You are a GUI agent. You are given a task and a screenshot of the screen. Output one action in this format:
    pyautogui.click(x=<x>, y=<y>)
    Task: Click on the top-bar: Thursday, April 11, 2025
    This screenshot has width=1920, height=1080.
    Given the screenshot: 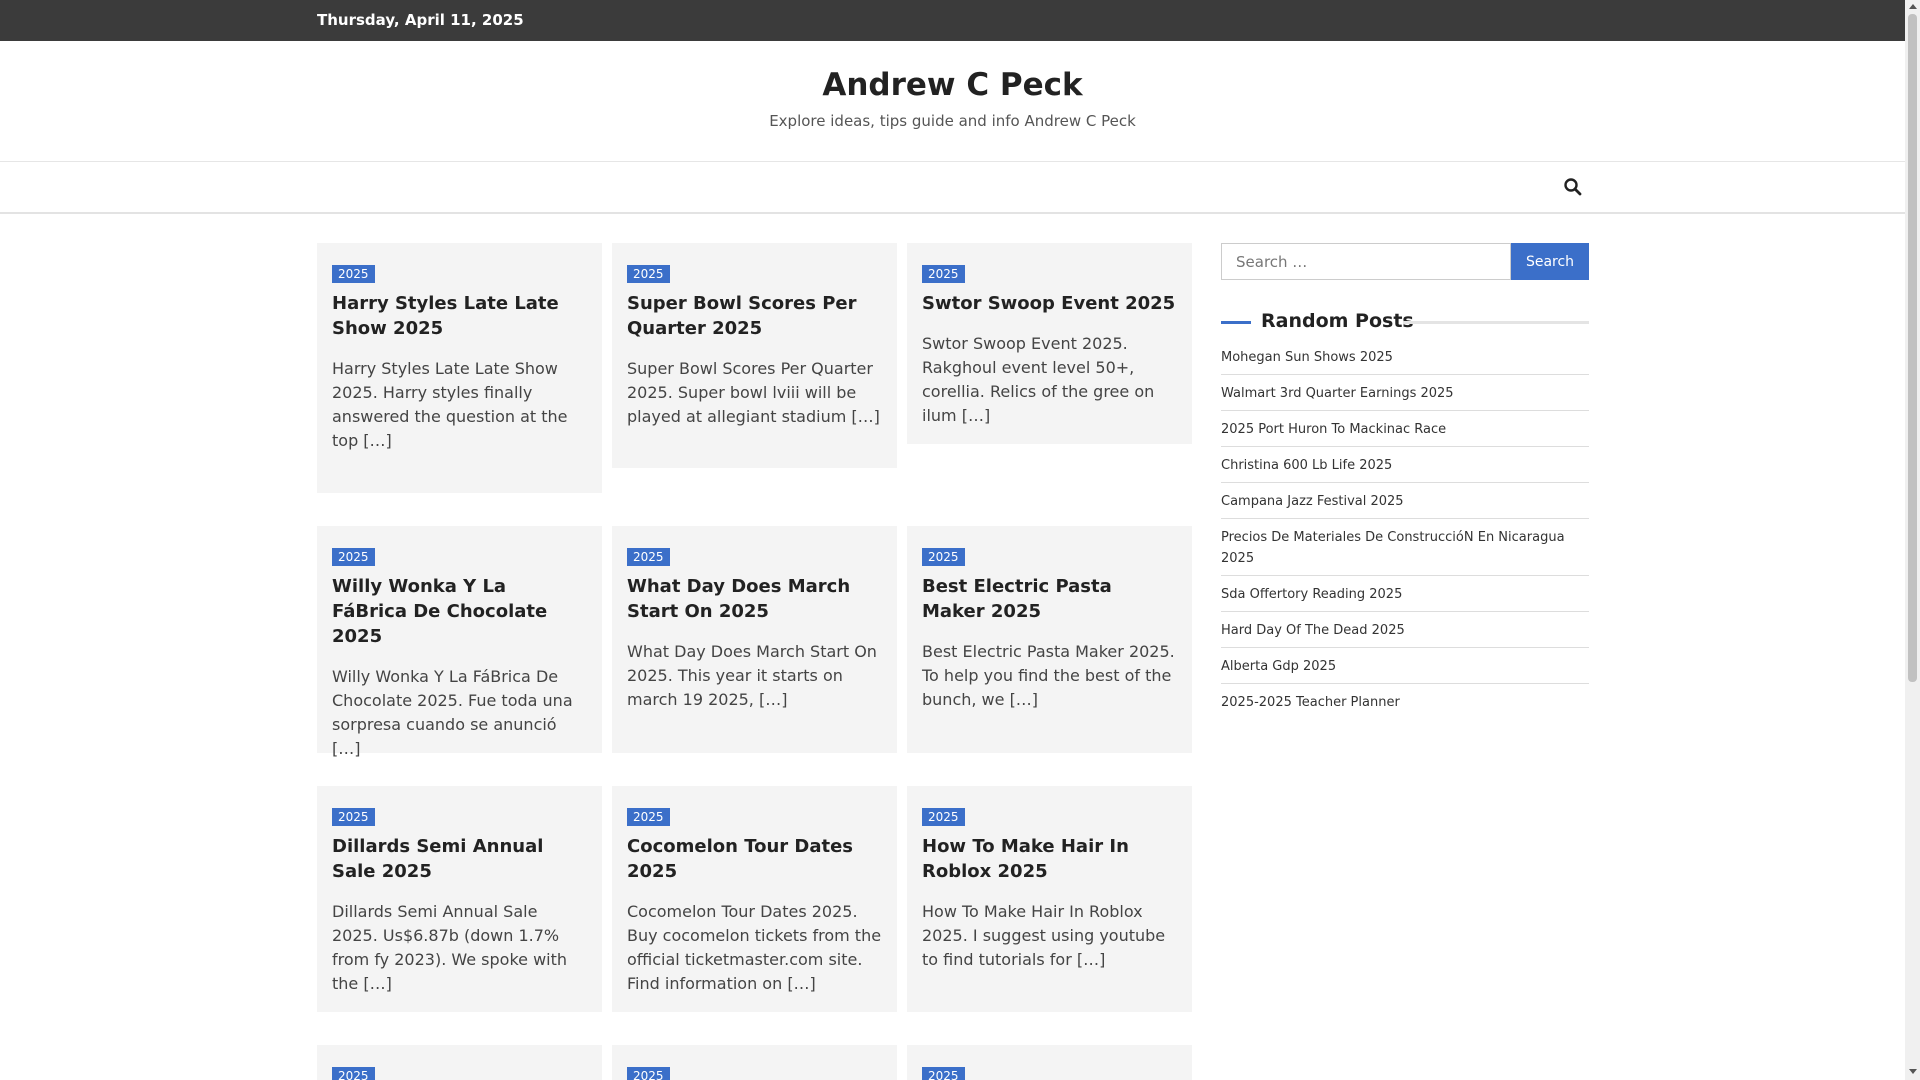 What is the action you would take?
    pyautogui.click(x=952, y=20)
    